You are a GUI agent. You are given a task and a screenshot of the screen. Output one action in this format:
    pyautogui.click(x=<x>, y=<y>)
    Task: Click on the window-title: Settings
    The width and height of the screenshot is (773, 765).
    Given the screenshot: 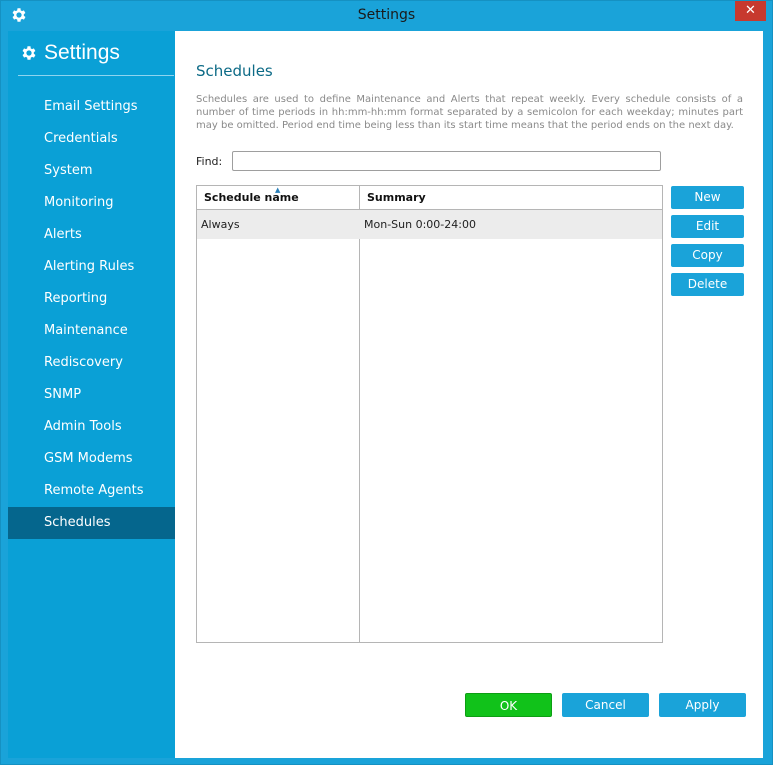 What is the action you would take?
    pyautogui.click(x=386, y=15)
    